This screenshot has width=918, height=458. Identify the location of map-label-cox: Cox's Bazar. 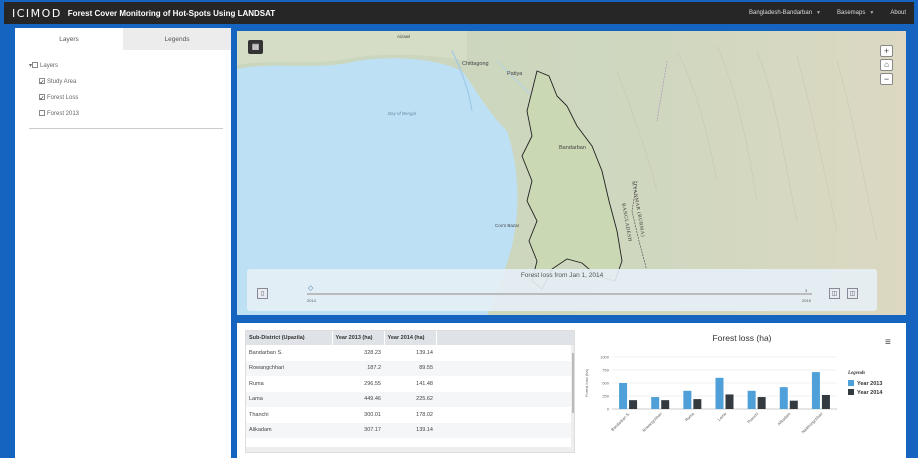
(507, 225).